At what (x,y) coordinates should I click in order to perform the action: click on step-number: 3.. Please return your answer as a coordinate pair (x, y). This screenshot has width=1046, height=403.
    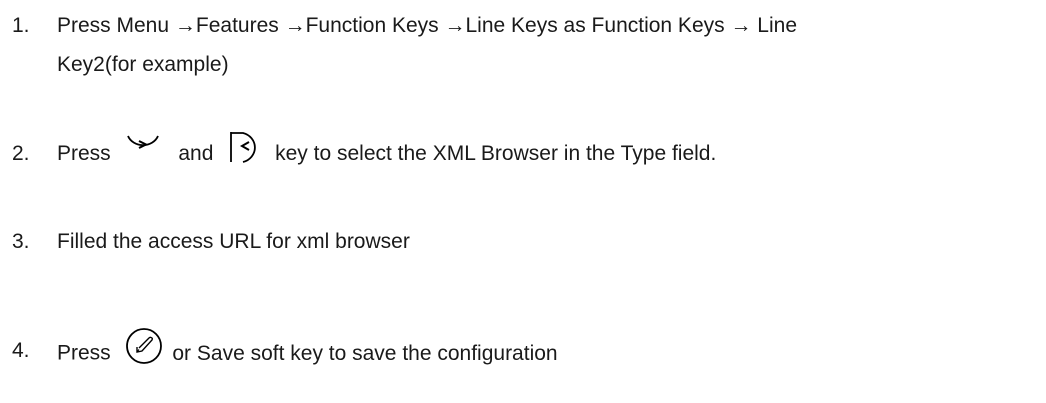
    Looking at the image, I should click on (21, 241).